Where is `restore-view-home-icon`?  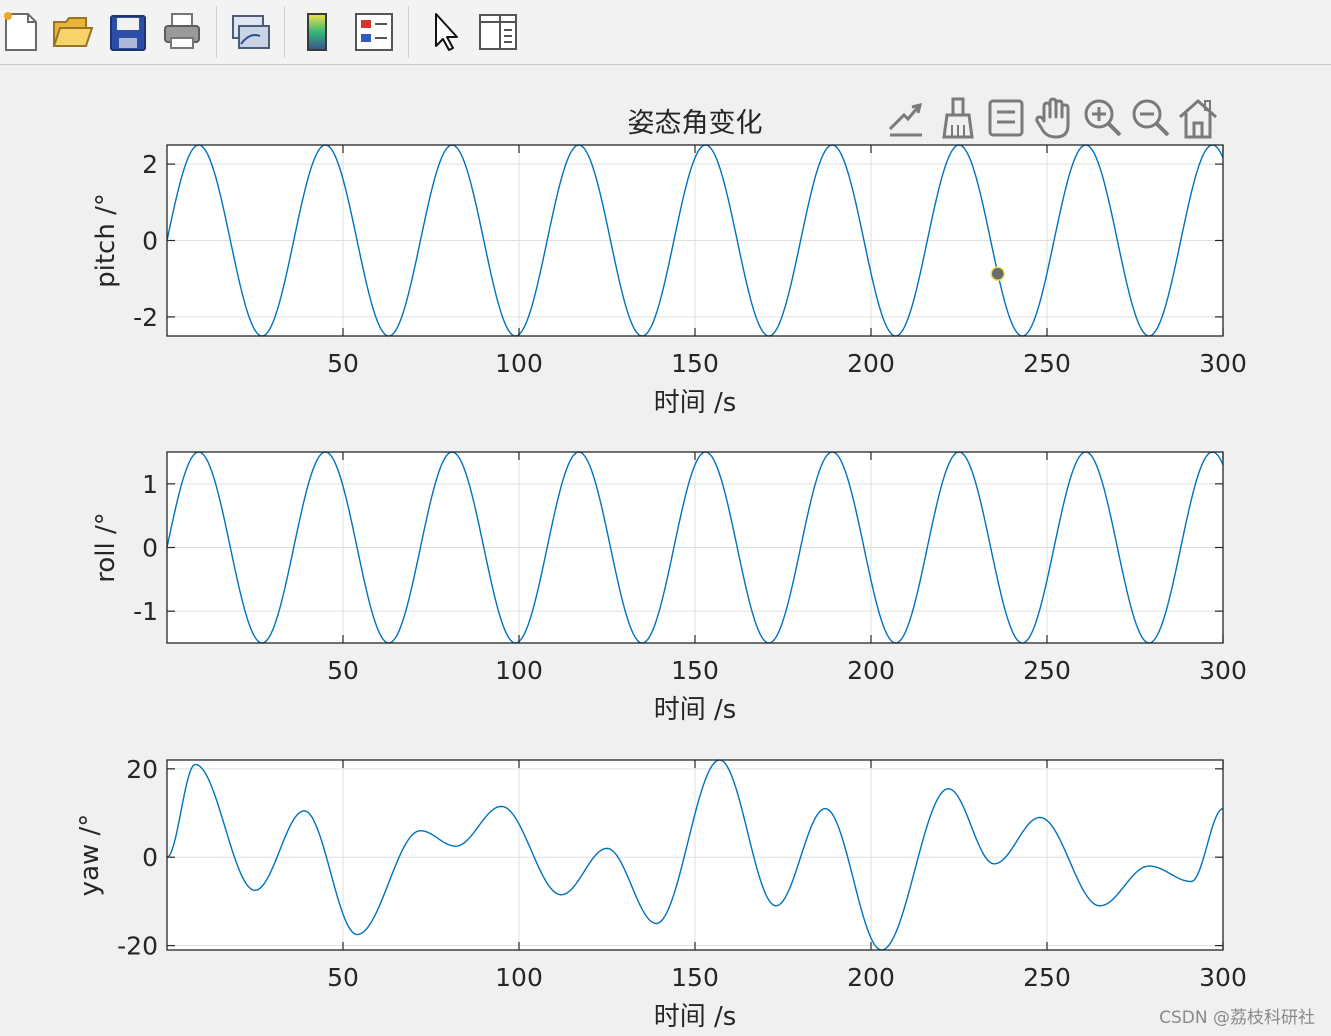 restore-view-home-icon is located at coordinates (1198, 119).